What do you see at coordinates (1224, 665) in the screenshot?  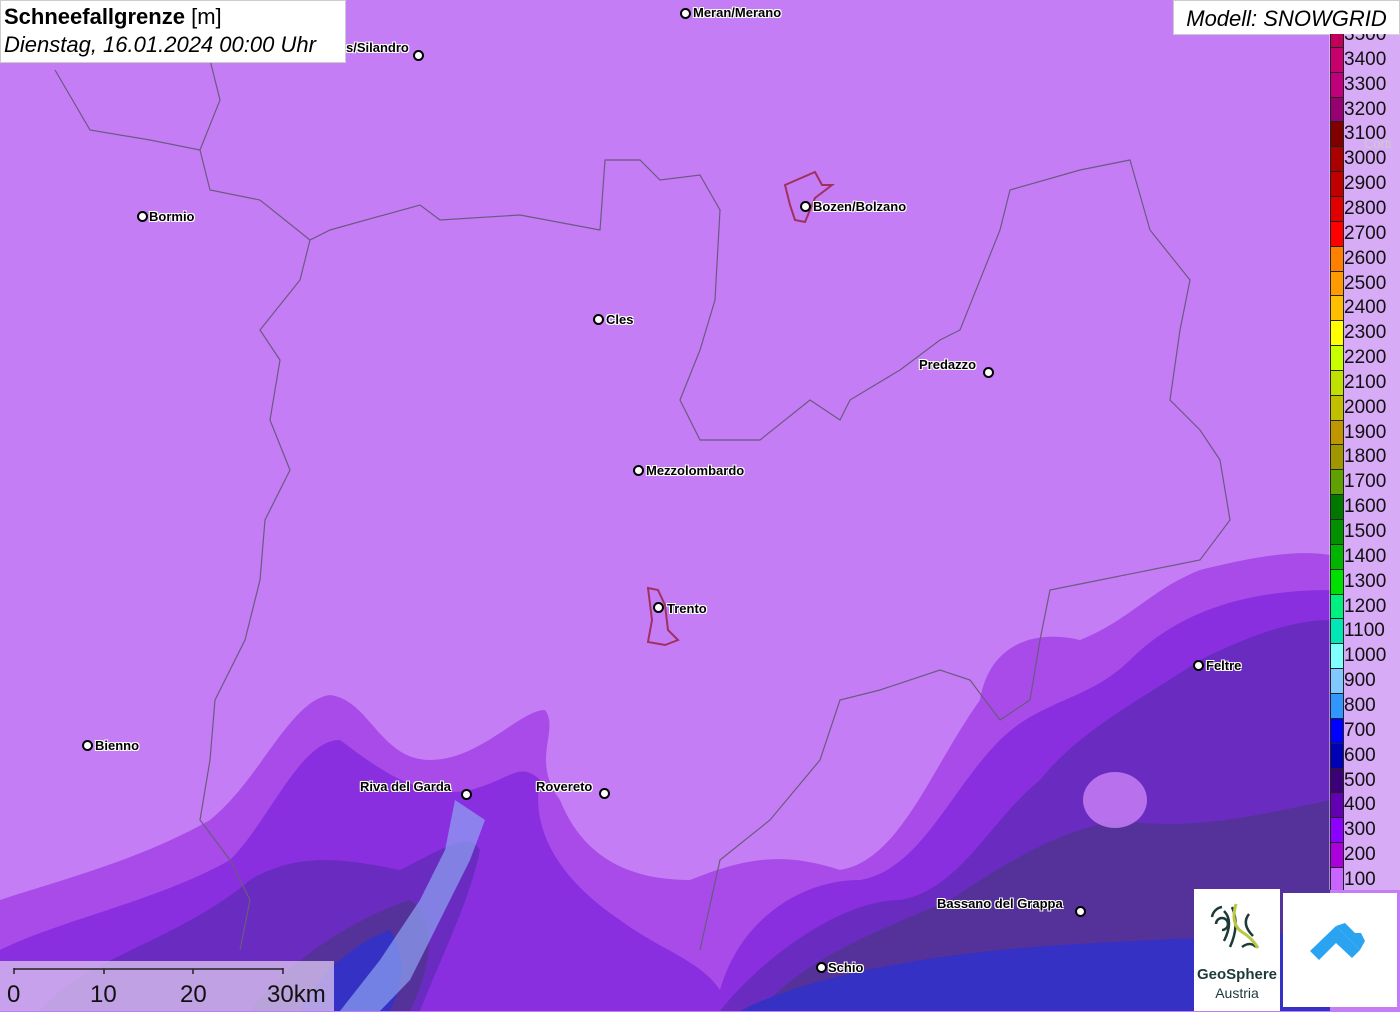 I see `city-label: Feltre` at bounding box center [1224, 665].